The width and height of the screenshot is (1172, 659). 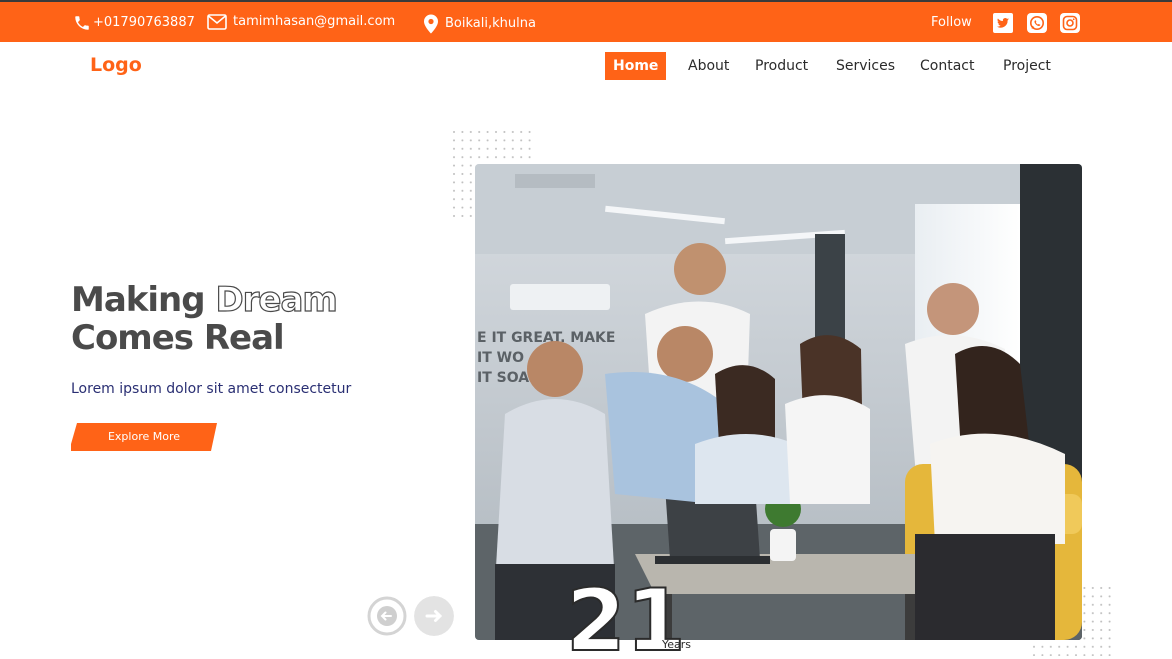 What do you see at coordinates (217, 22) in the screenshot?
I see `mail-icon` at bounding box center [217, 22].